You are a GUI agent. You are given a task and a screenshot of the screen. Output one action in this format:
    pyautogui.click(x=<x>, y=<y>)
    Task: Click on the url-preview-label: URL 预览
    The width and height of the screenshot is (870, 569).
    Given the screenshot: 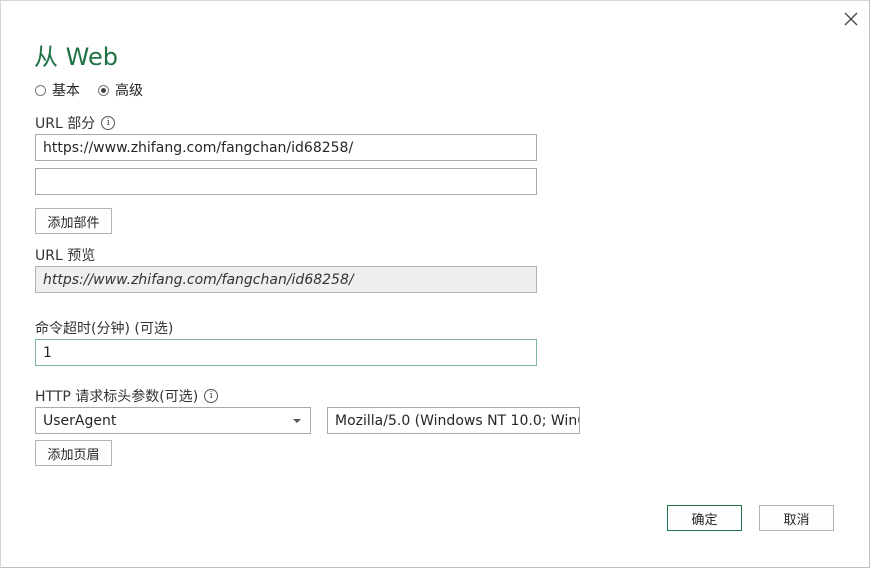 What is the action you would take?
    pyautogui.click(x=65, y=256)
    